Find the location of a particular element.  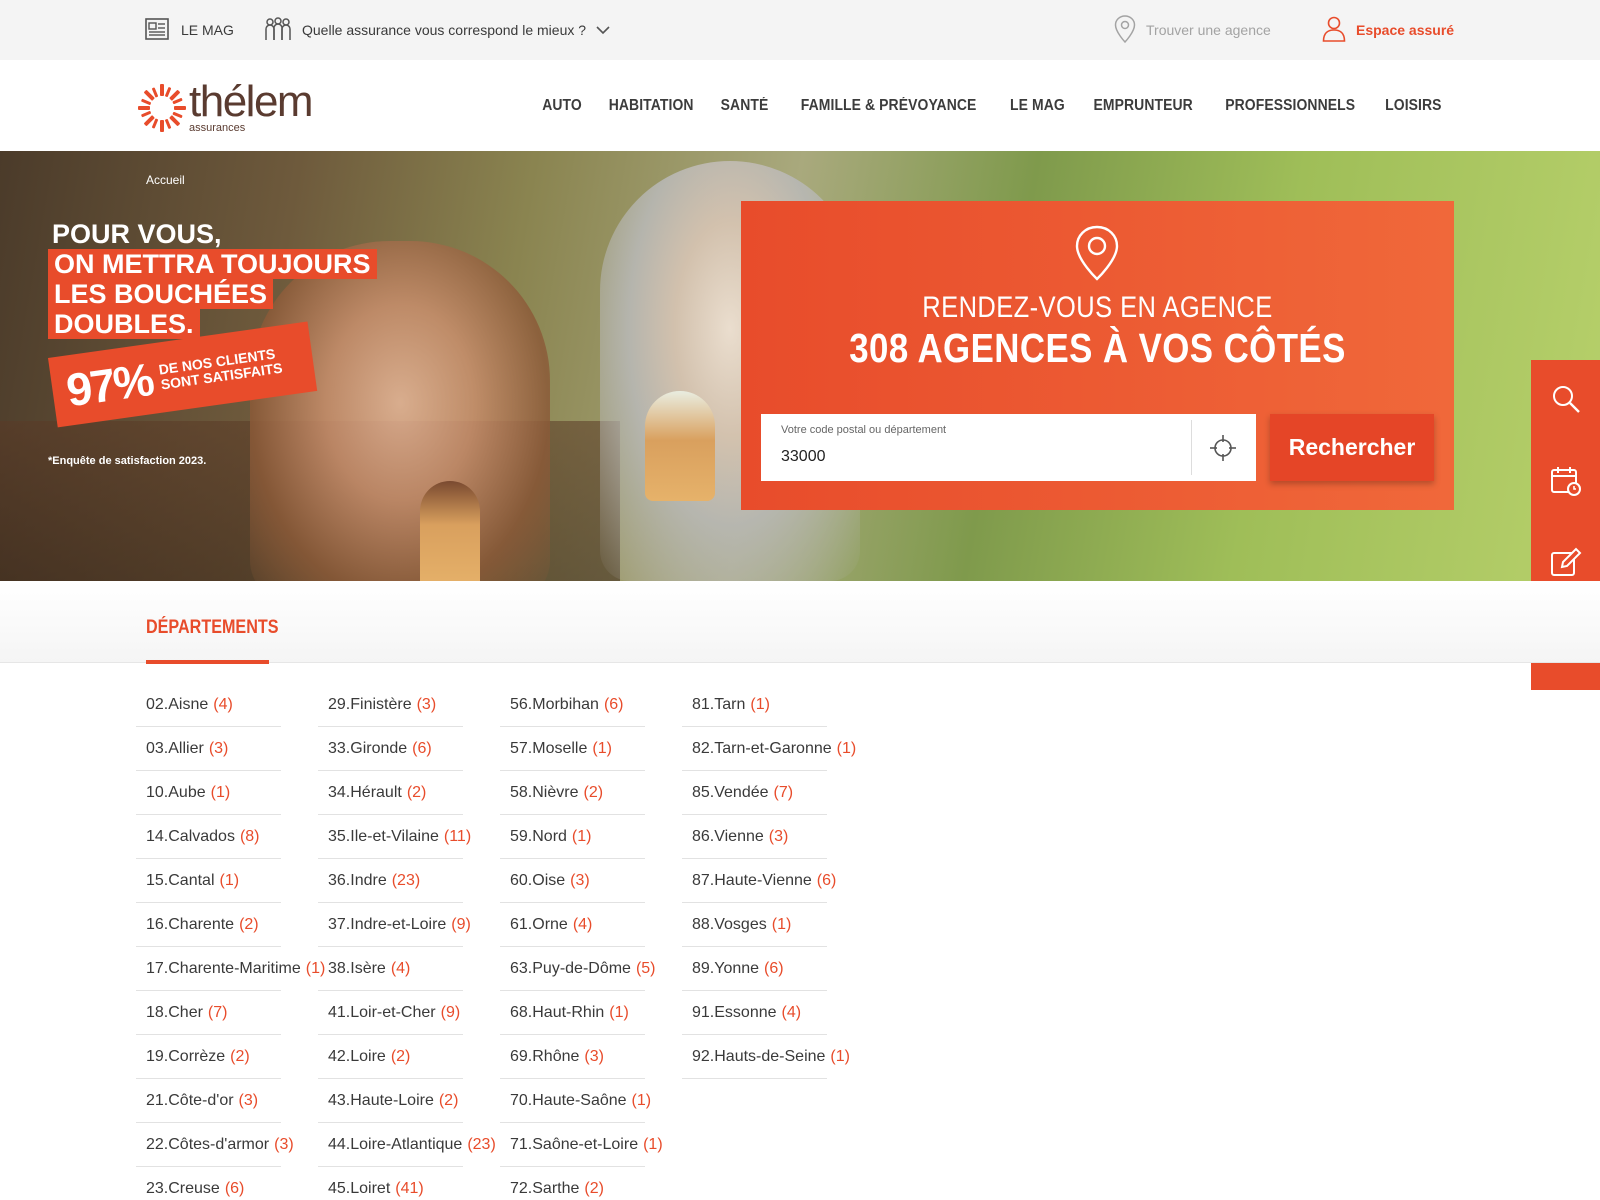

chevron-down-icon is located at coordinates (603, 30).